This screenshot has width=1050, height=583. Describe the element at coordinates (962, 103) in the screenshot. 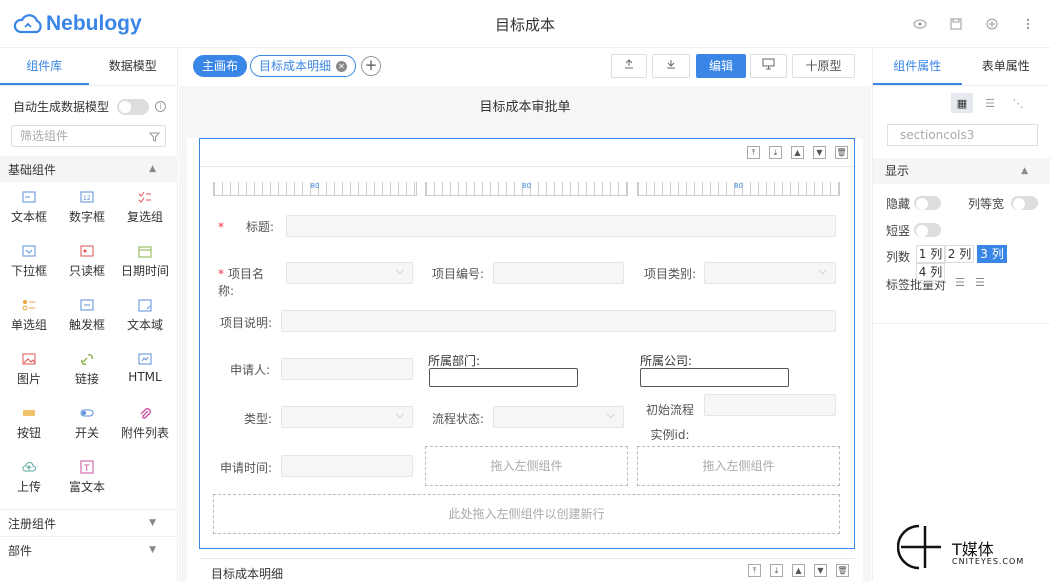

I see `grid-view-icon: ▦` at that location.